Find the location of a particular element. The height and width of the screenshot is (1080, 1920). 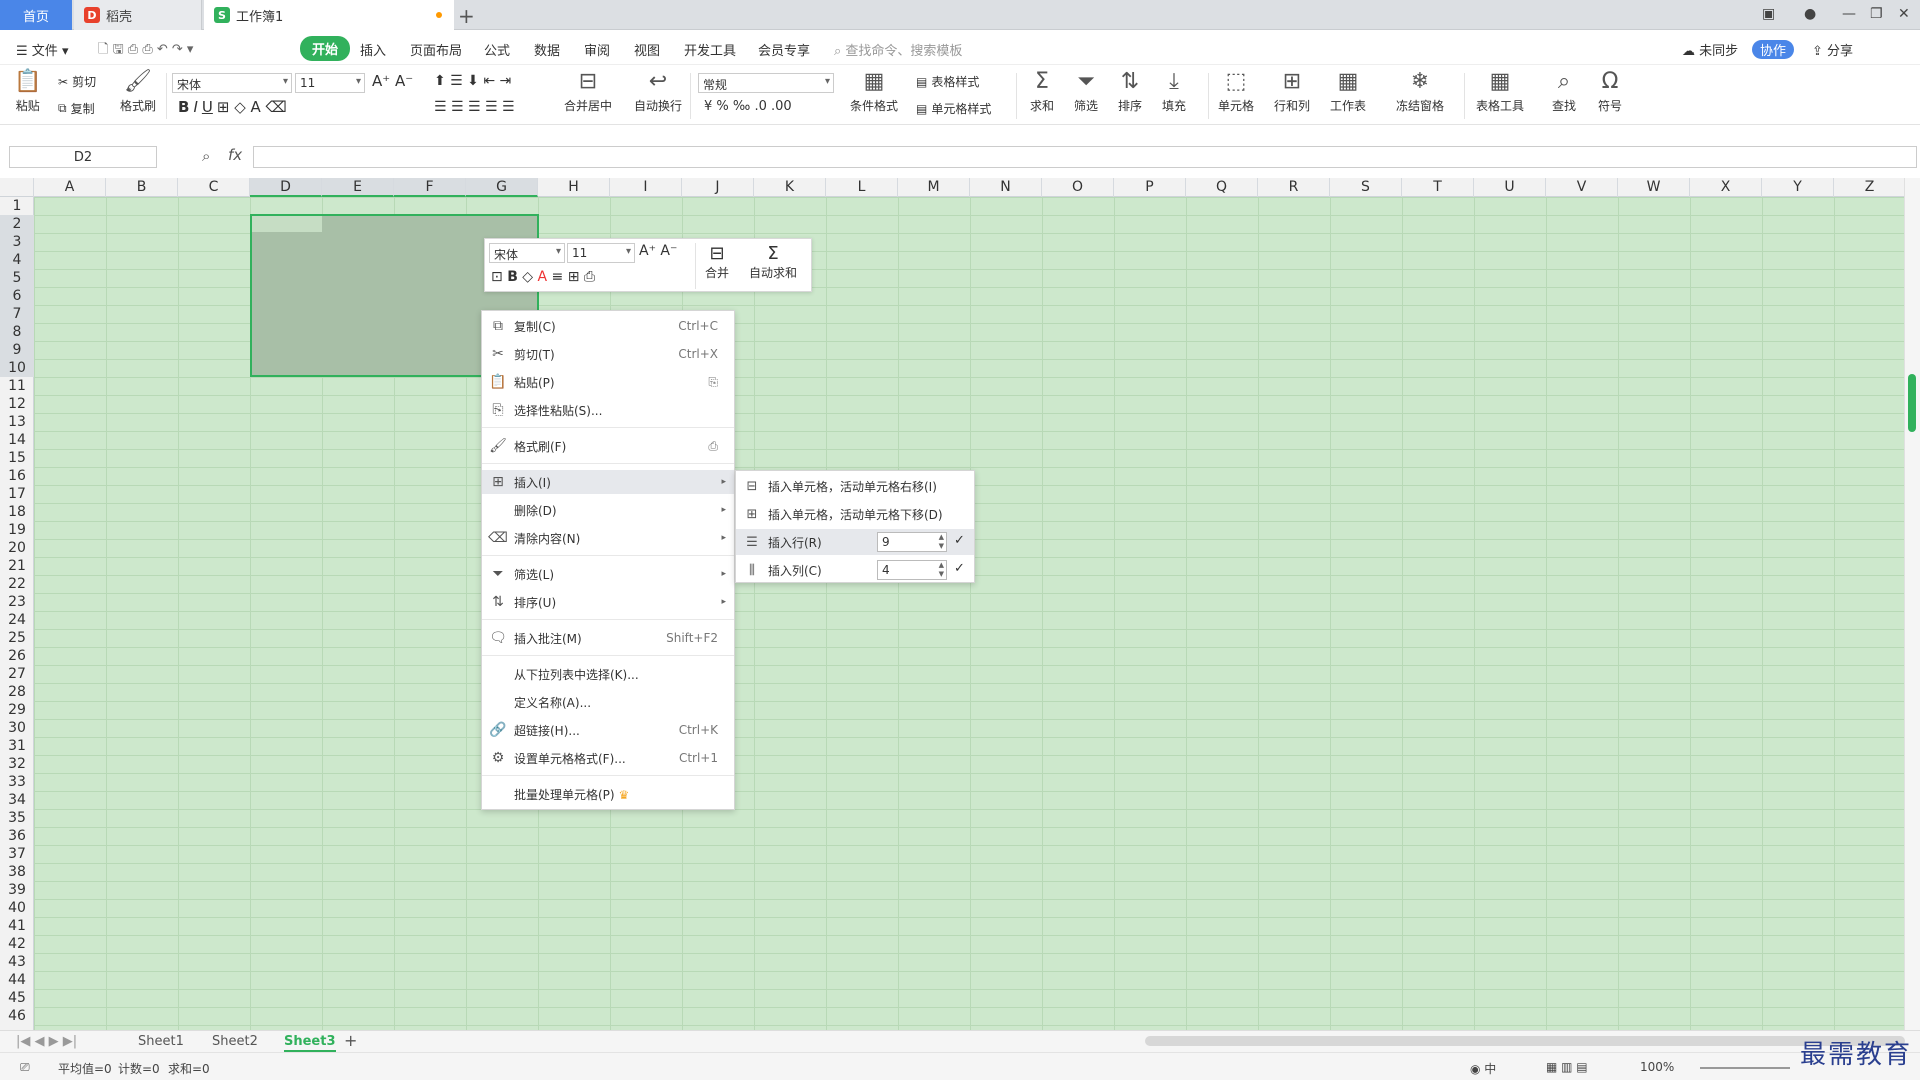

tab-daoke: D 稻壳 is located at coordinates (138, 15).